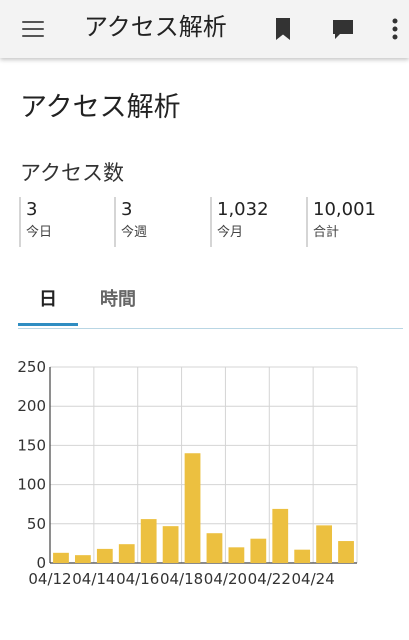  Describe the element at coordinates (343, 29) in the screenshot. I see `comment-icon` at that location.